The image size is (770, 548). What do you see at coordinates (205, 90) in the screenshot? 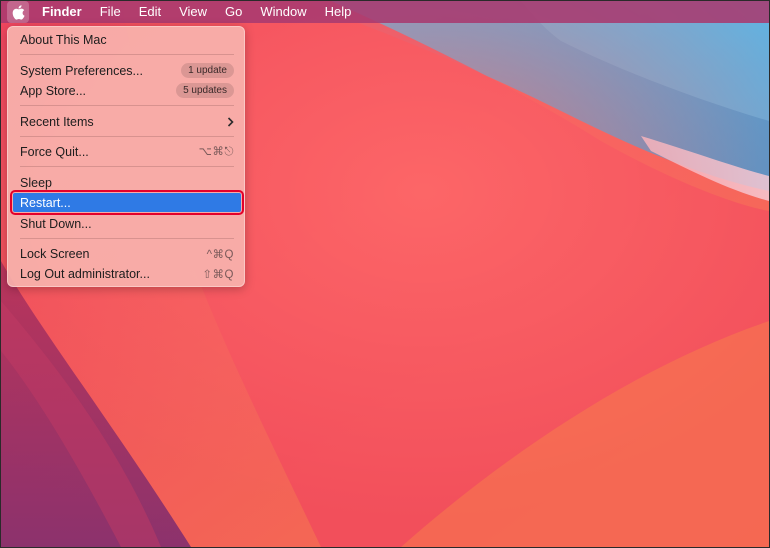
I see `update-badge: 5 updates` at bounding box center [205, 90].